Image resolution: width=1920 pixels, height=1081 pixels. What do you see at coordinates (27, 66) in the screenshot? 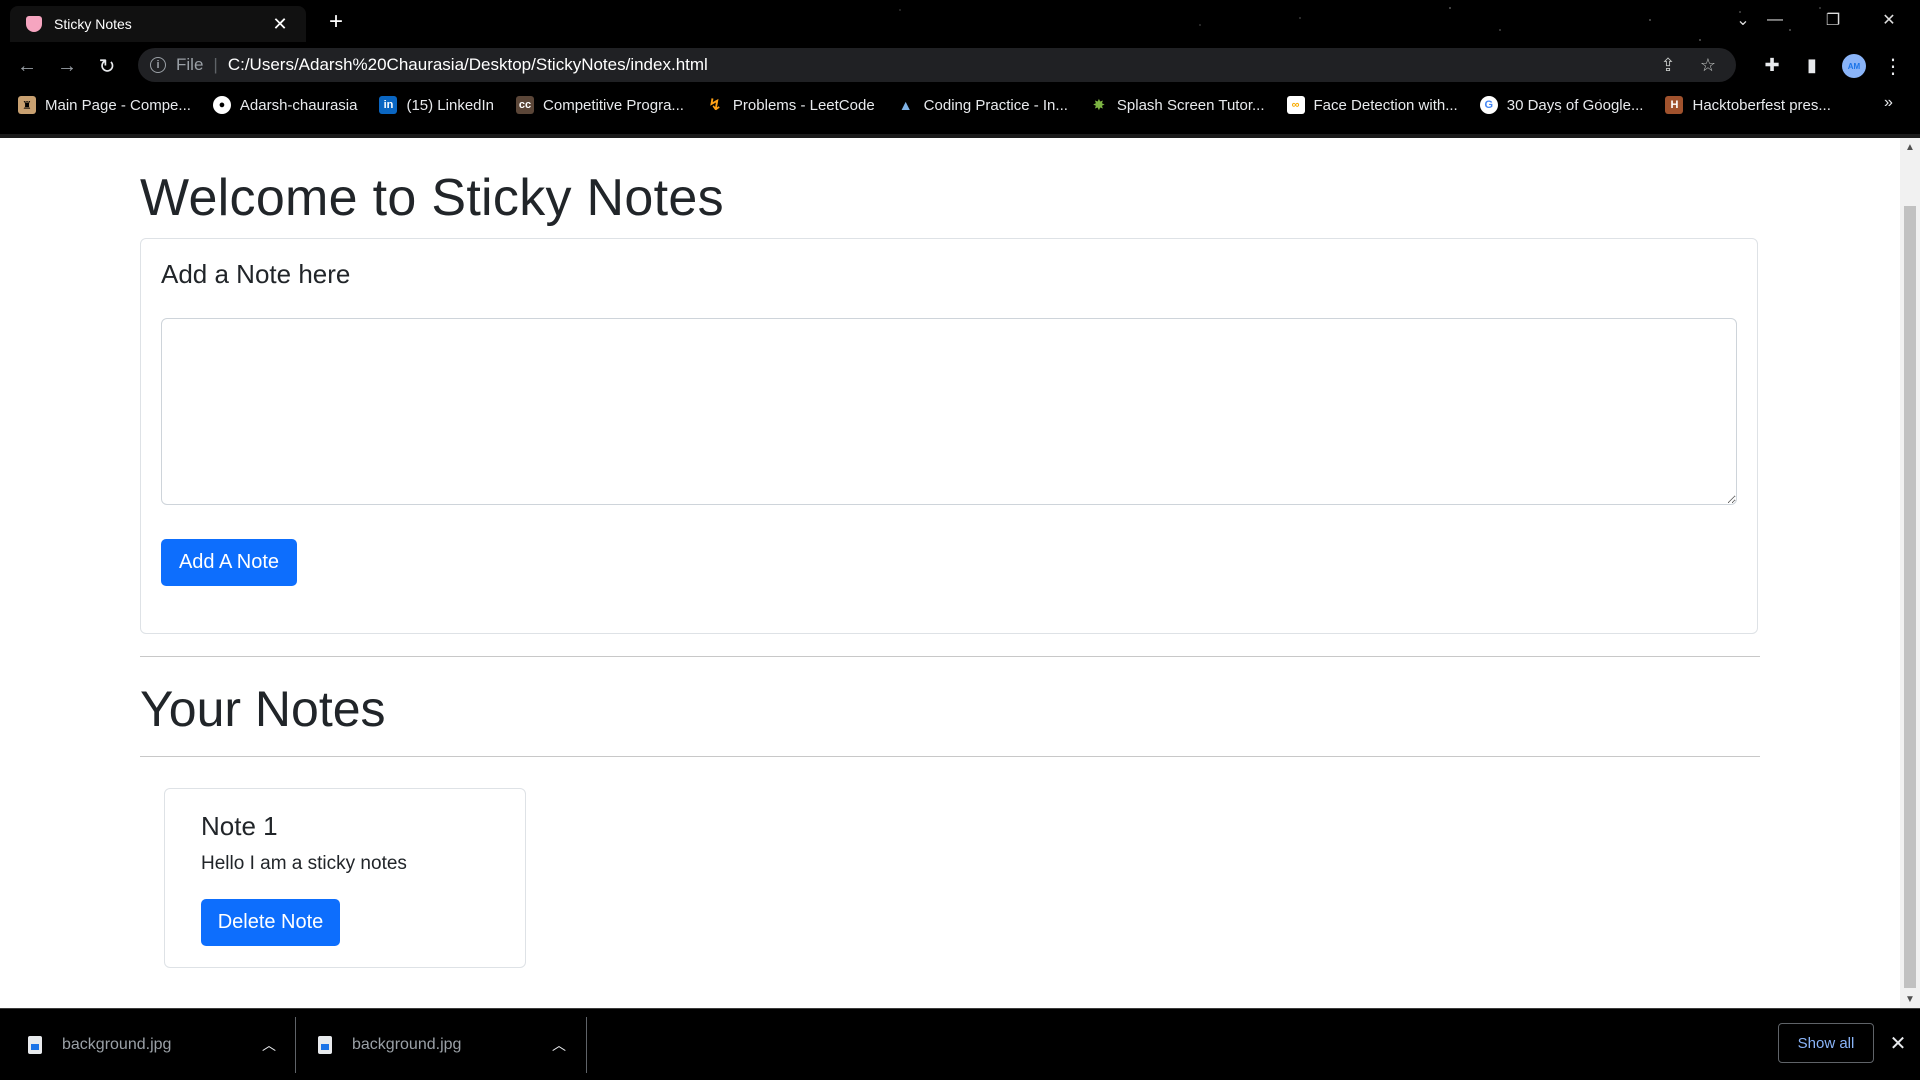
I see `back-arrow-icon: ←` at bounding box center [27, 66].